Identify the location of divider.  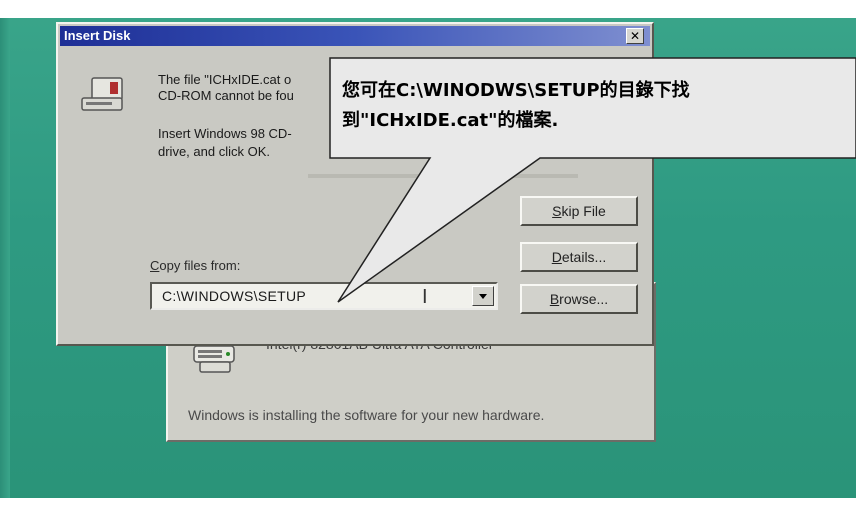
(443, 176).